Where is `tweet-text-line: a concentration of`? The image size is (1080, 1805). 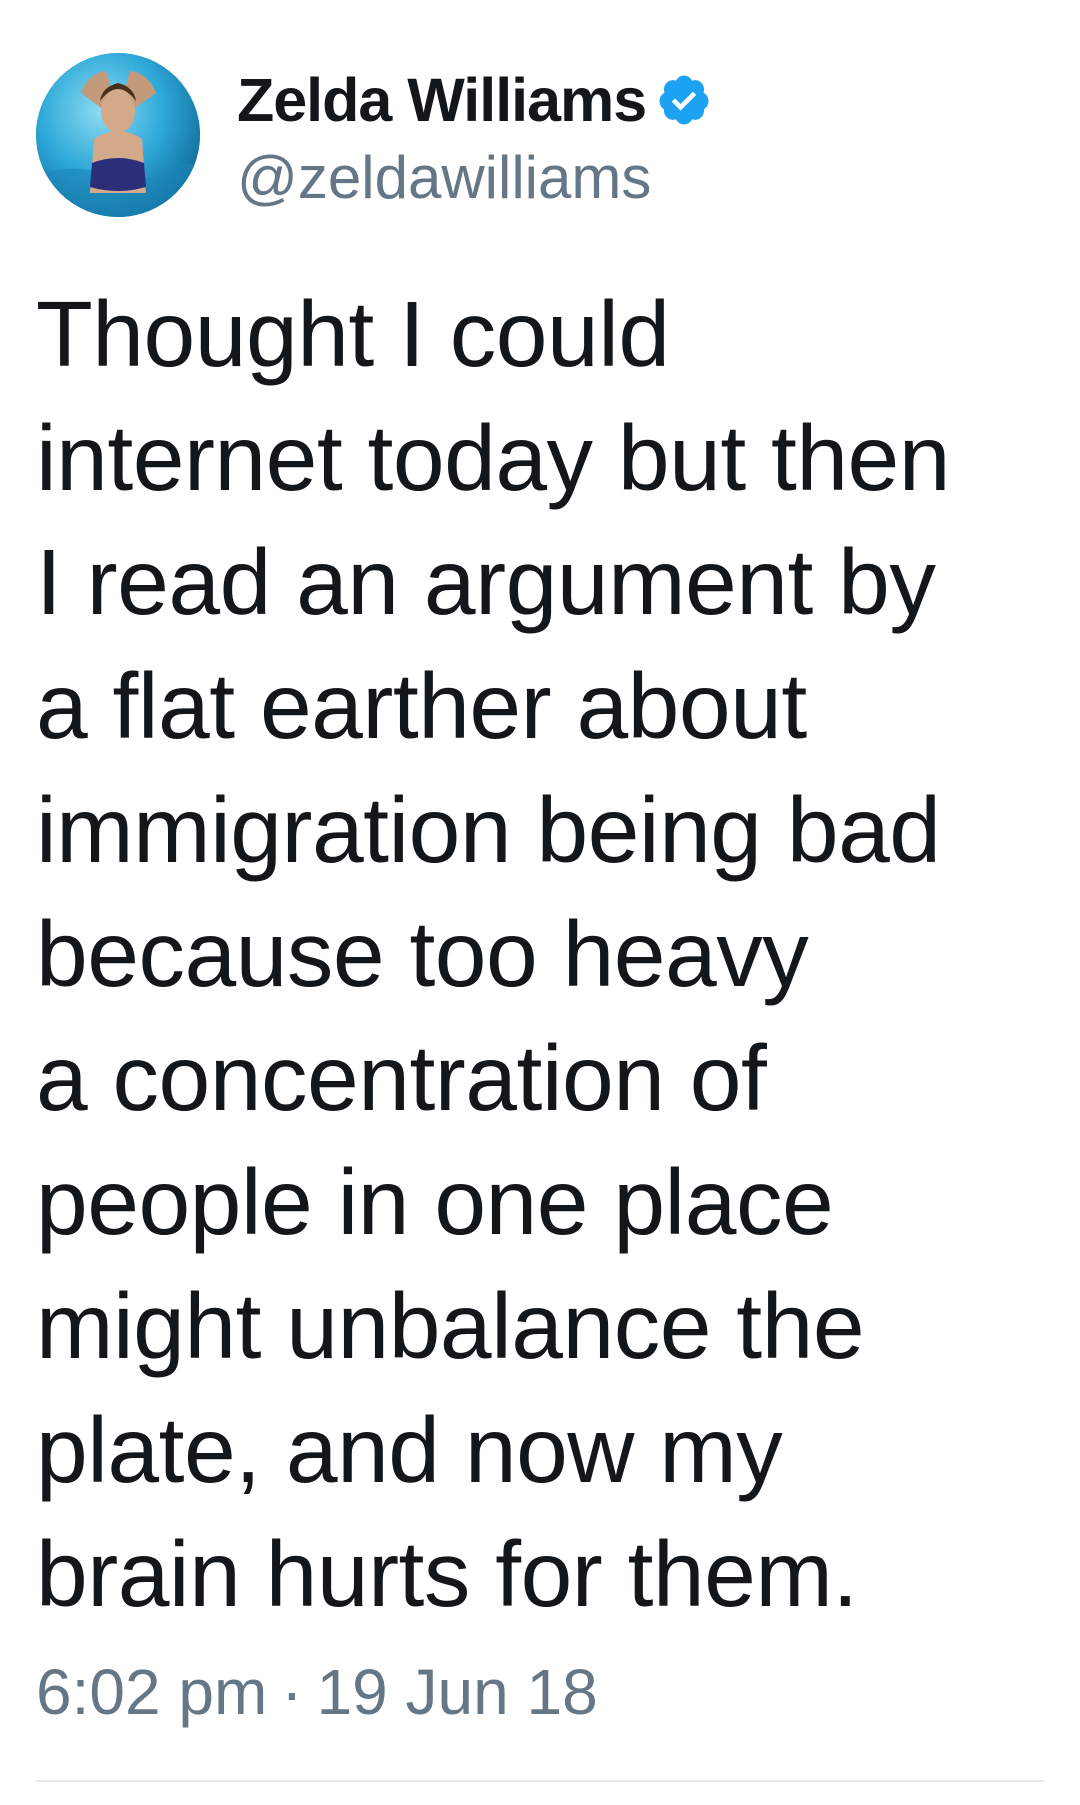
tweet-text-line: a concentration of is located at coordinates (401, 1078).